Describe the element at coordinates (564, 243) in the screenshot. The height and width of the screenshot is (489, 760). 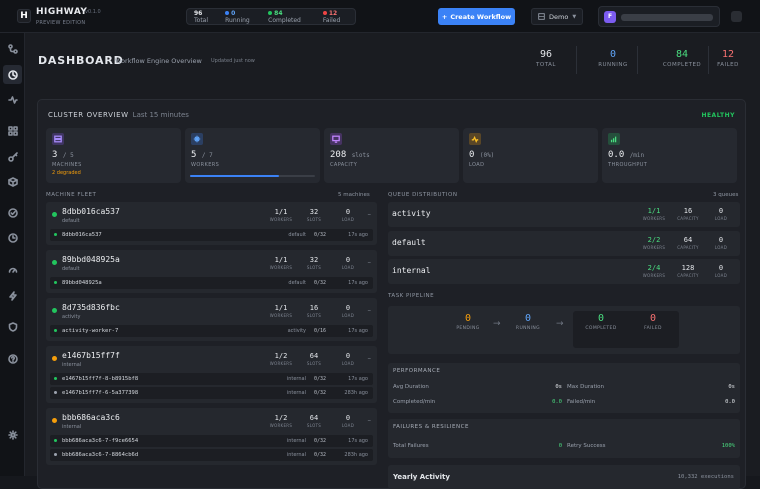
I see `queue-row: default 2/2 WORKERS 64 CAPACITY 0 LOAD` at that location.